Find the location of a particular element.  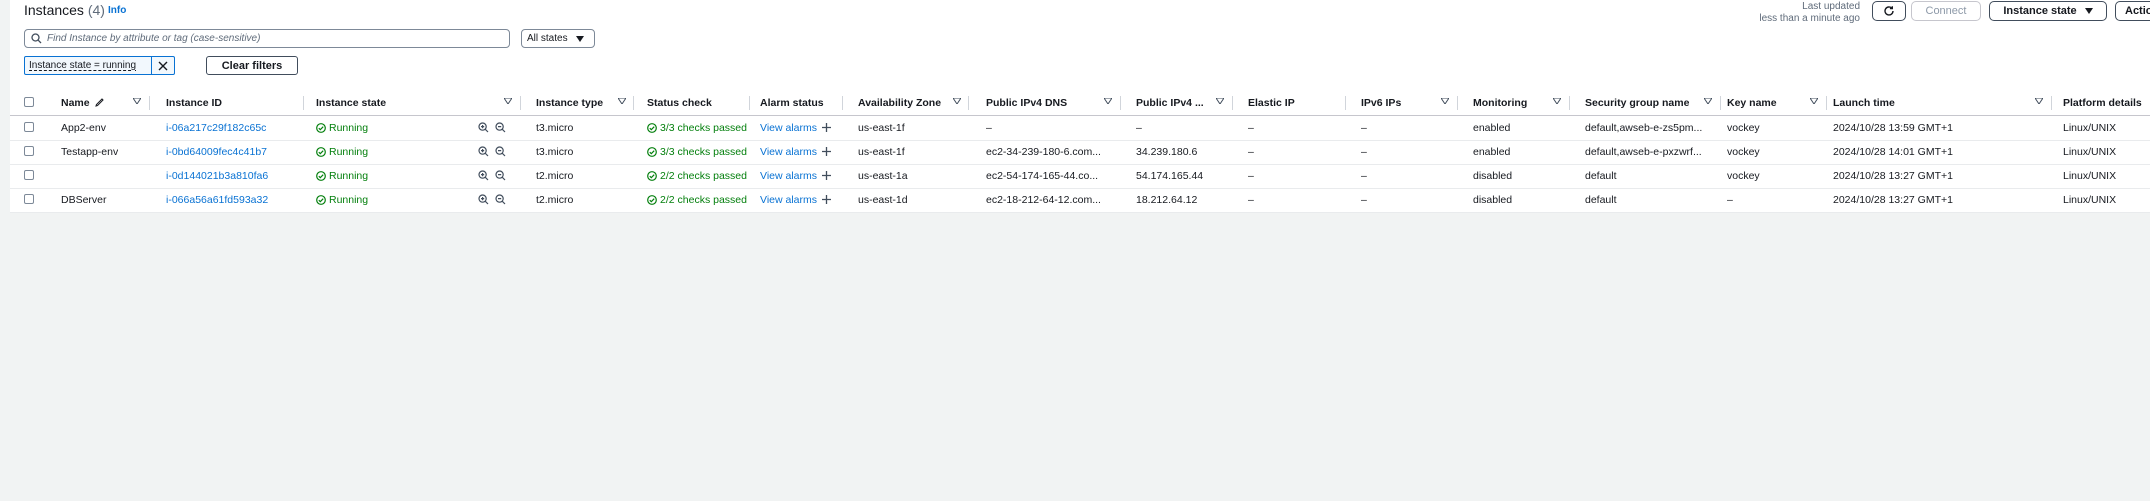

col-header-security-group: Security group name is located at coordinates (1637, 103).